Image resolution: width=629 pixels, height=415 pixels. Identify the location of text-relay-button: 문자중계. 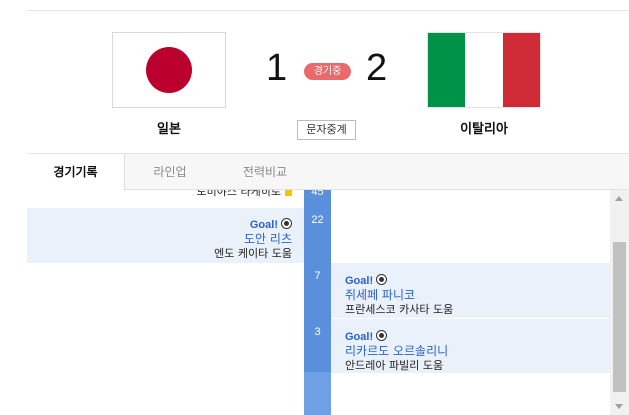
(326, 130).